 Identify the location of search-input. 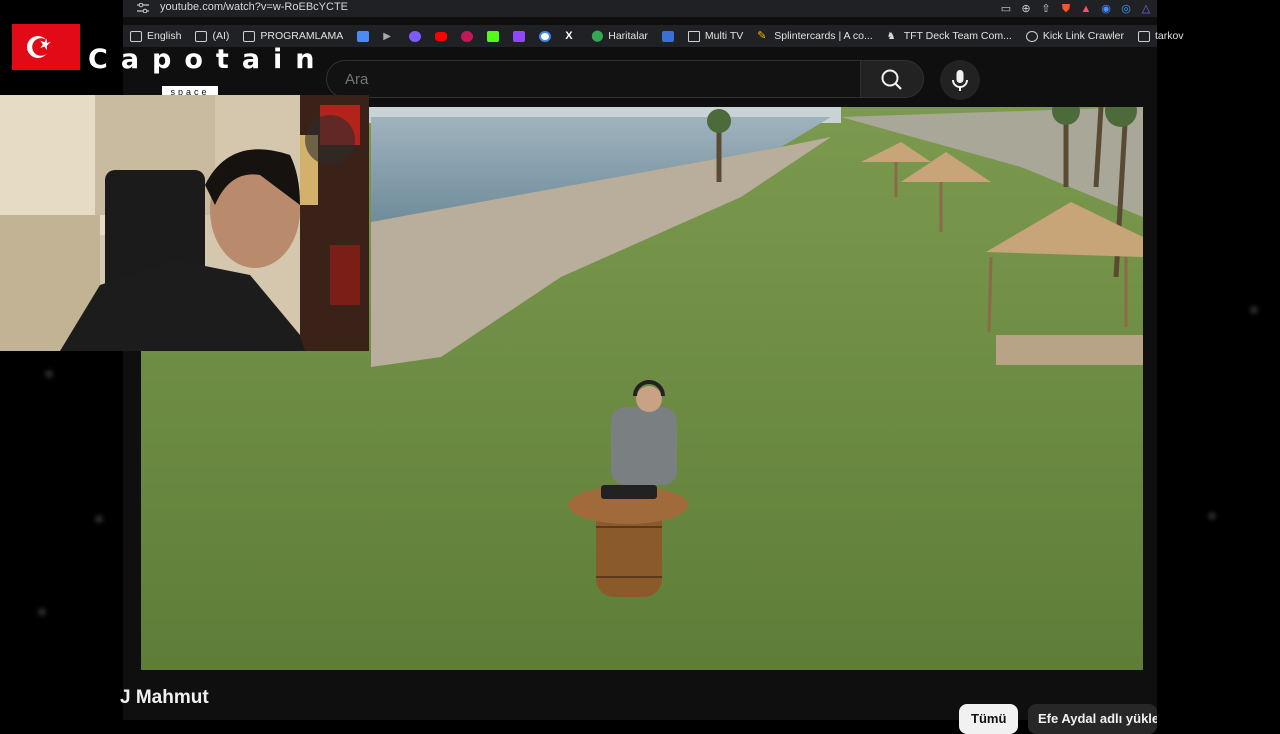
(585, 79).